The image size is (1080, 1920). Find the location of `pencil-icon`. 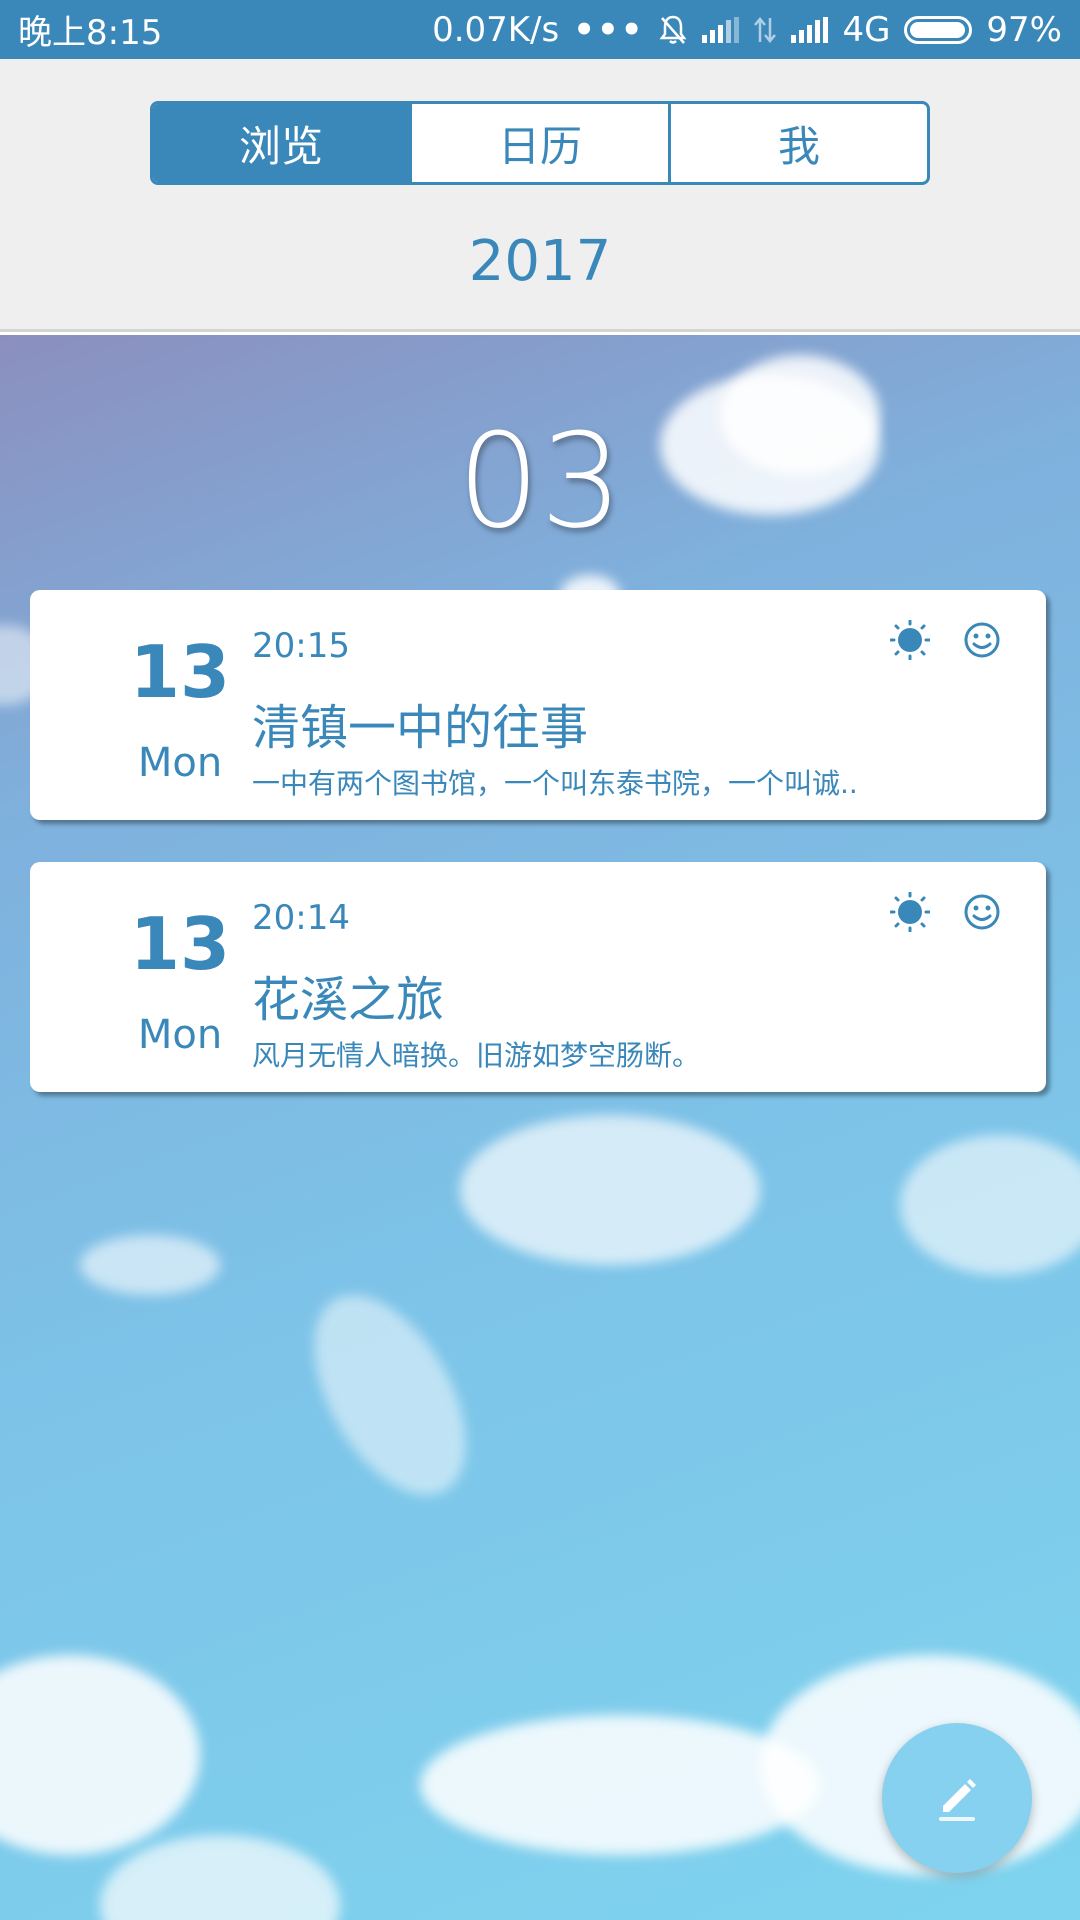

pencil-icon is located at coordinates (957, 1800).